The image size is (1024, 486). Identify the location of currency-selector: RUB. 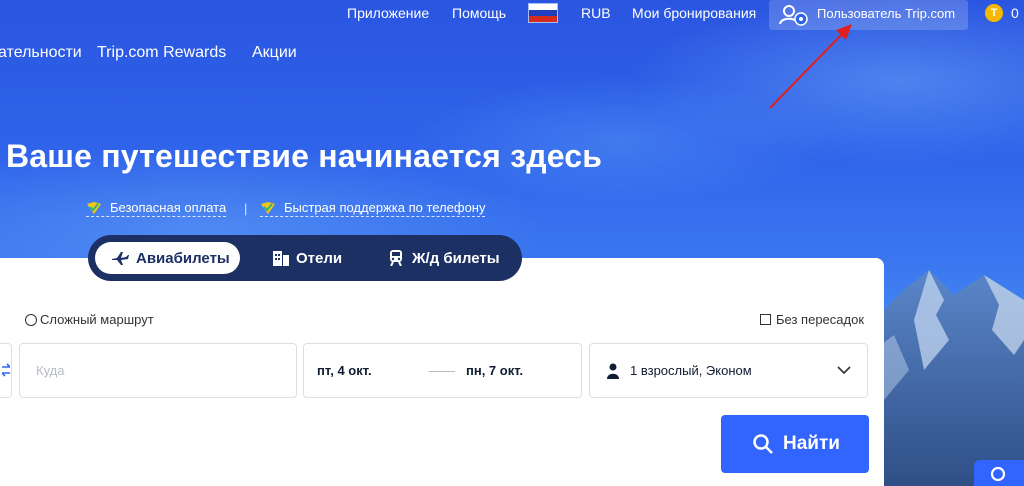
(596, 13).